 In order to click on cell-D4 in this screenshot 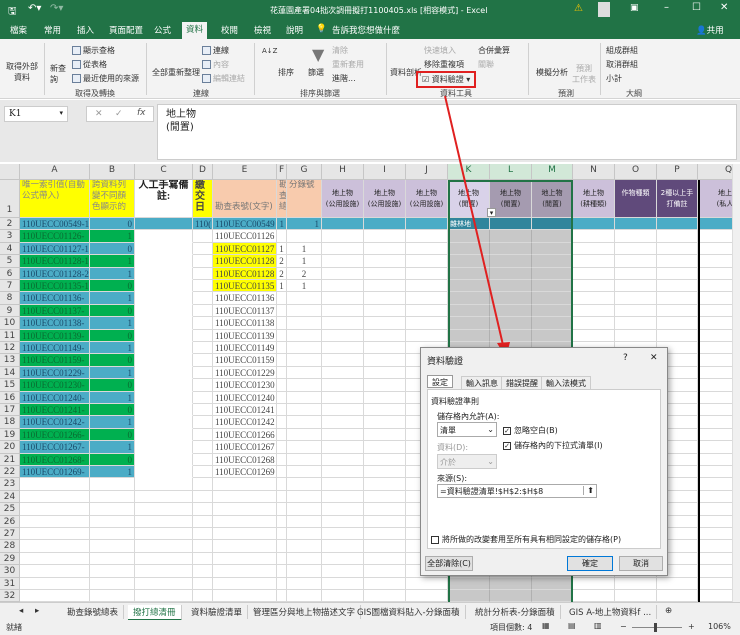, I will do `click(203, 249)`.